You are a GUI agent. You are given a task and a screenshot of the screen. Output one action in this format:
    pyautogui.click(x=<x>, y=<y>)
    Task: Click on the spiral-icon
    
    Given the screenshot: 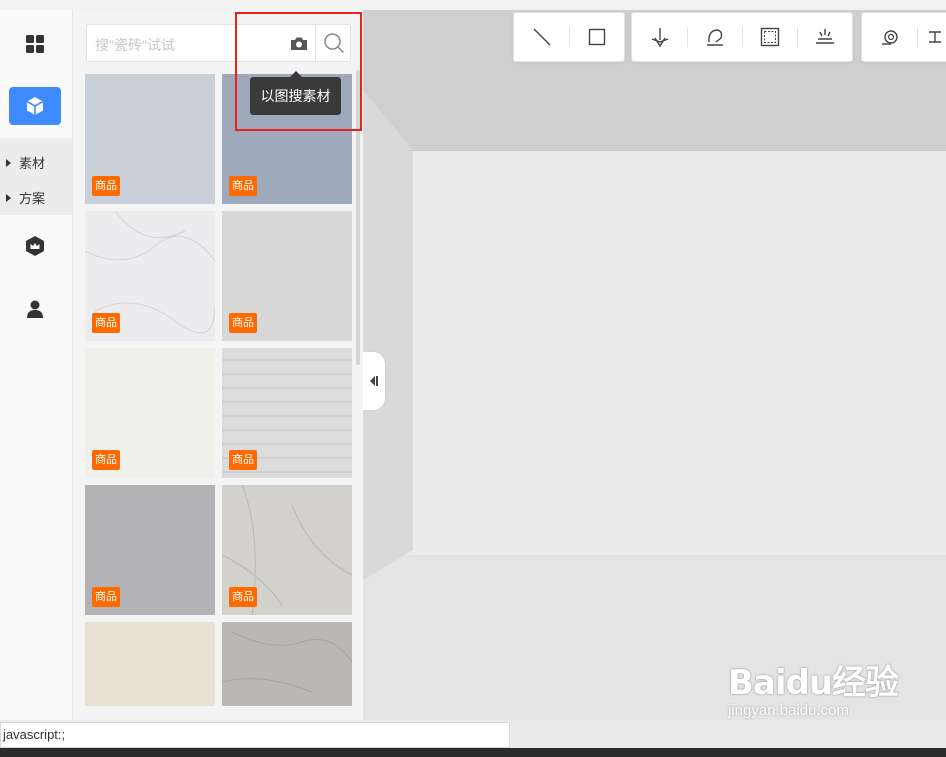 What is the action you would take?
    pyautogui.click(x=889, y=37)
    